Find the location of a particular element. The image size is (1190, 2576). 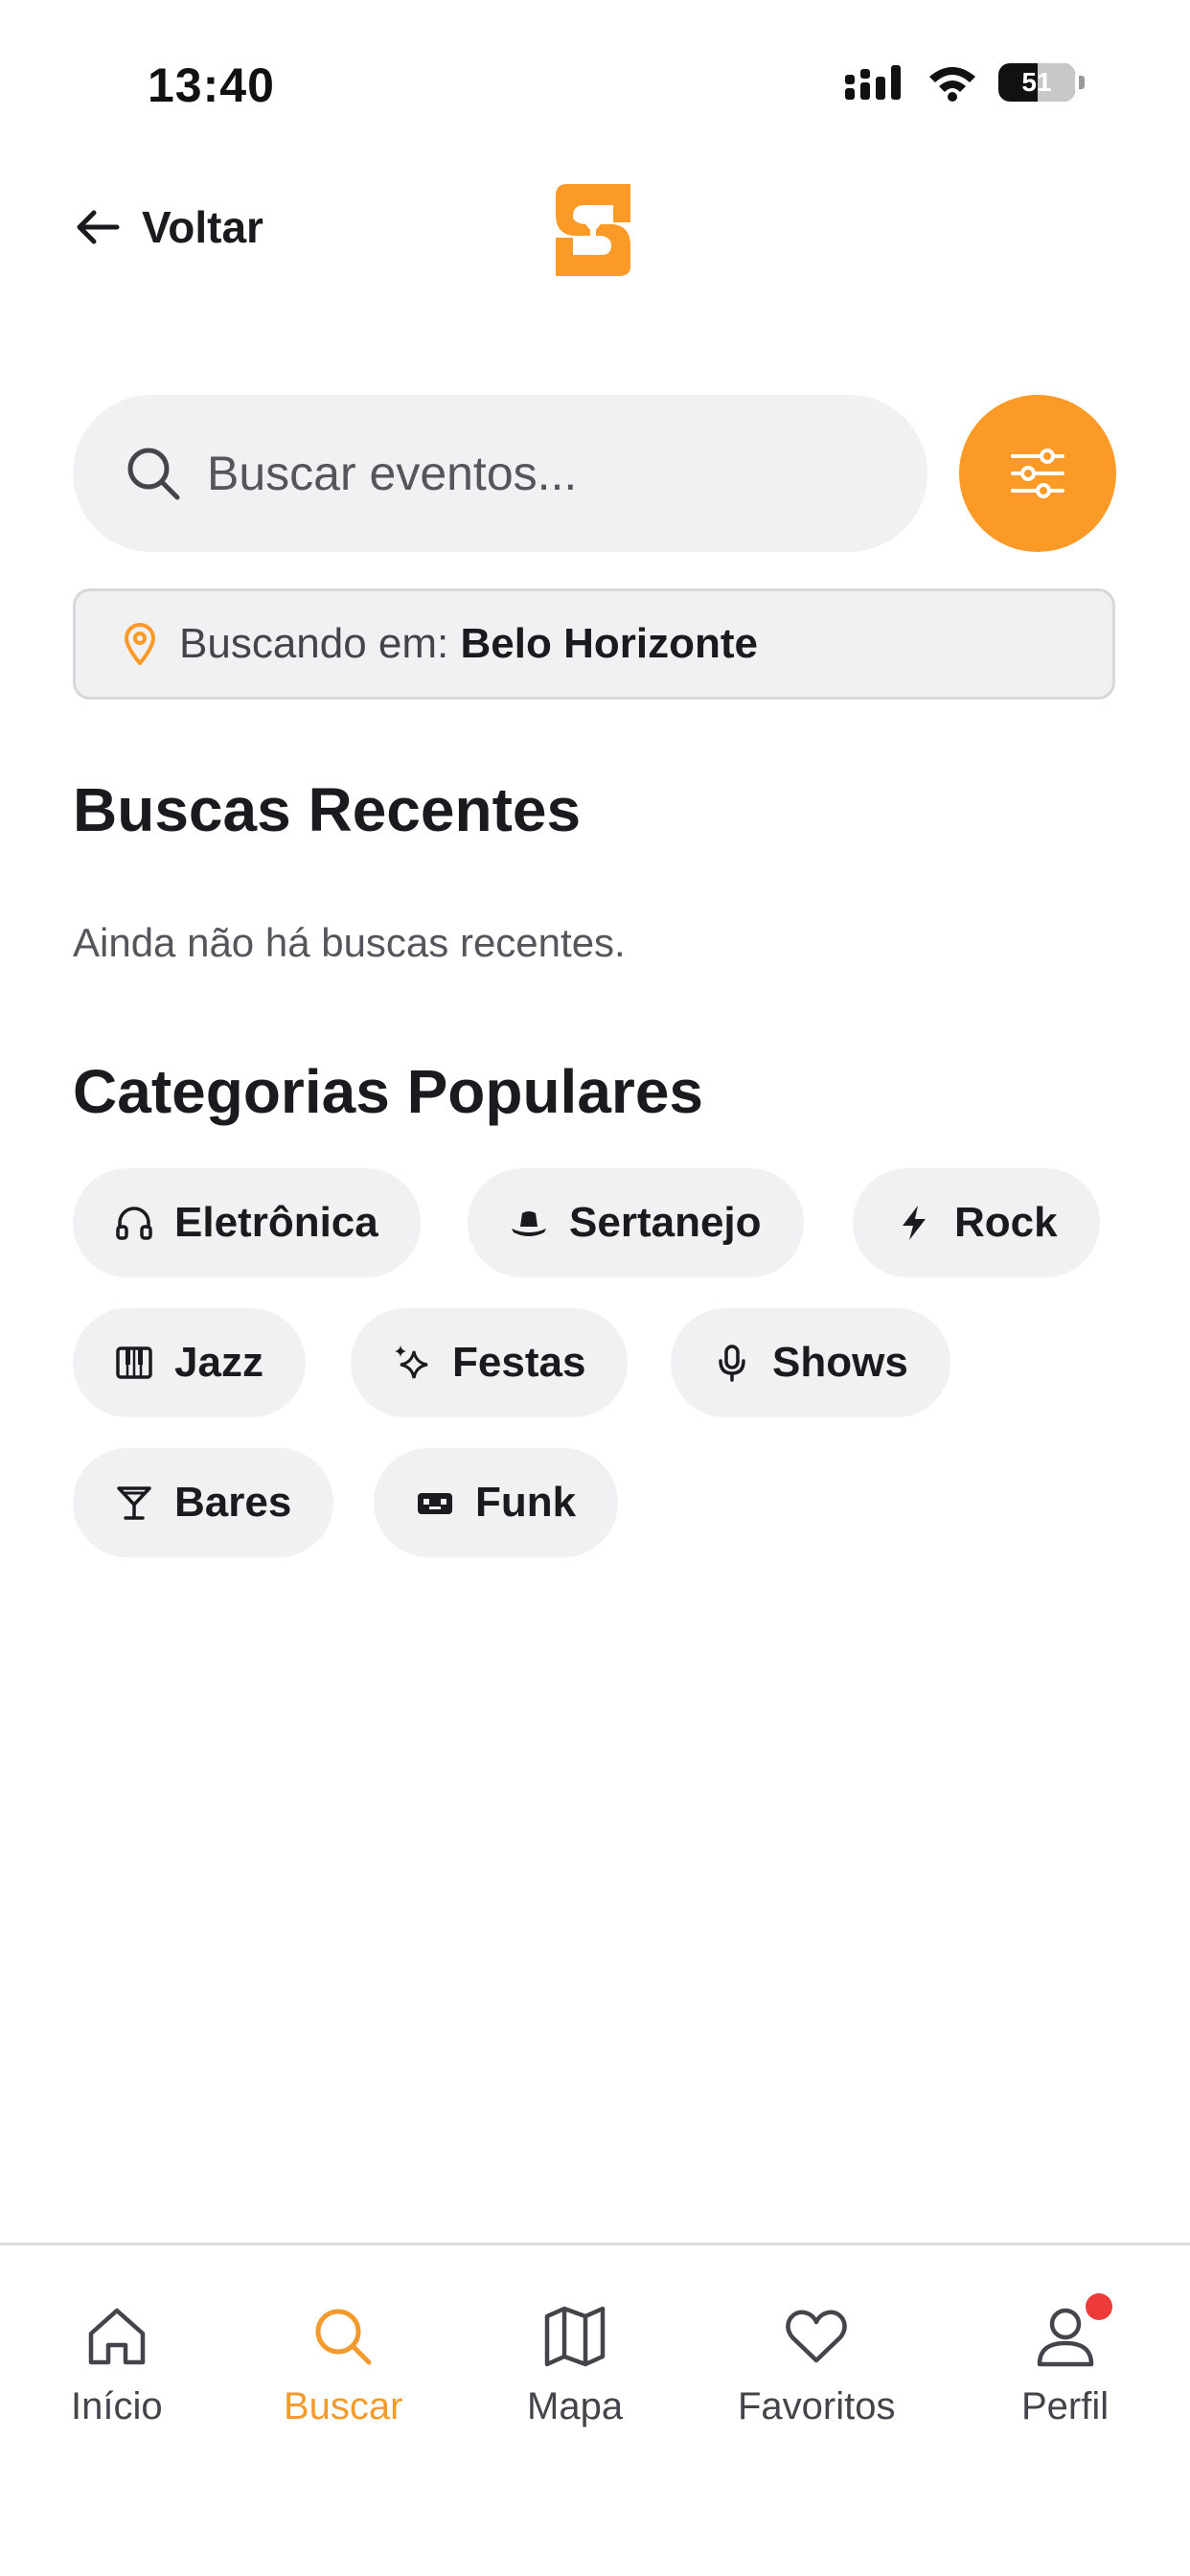

tab-favoritos: Favoritos is located at coordinates (817, 2365).